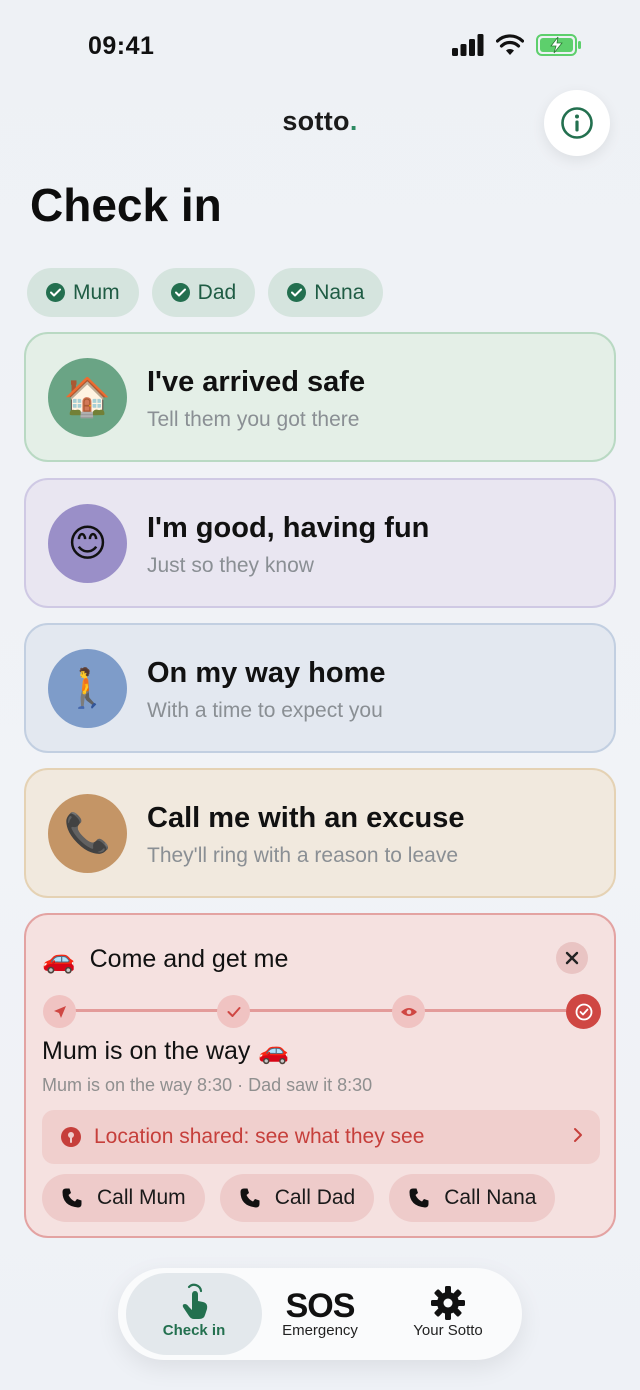 Image resolution: width=640 pixels, height=1390 pixels. I want to click on chip-label: Dad, so click(217, 292).